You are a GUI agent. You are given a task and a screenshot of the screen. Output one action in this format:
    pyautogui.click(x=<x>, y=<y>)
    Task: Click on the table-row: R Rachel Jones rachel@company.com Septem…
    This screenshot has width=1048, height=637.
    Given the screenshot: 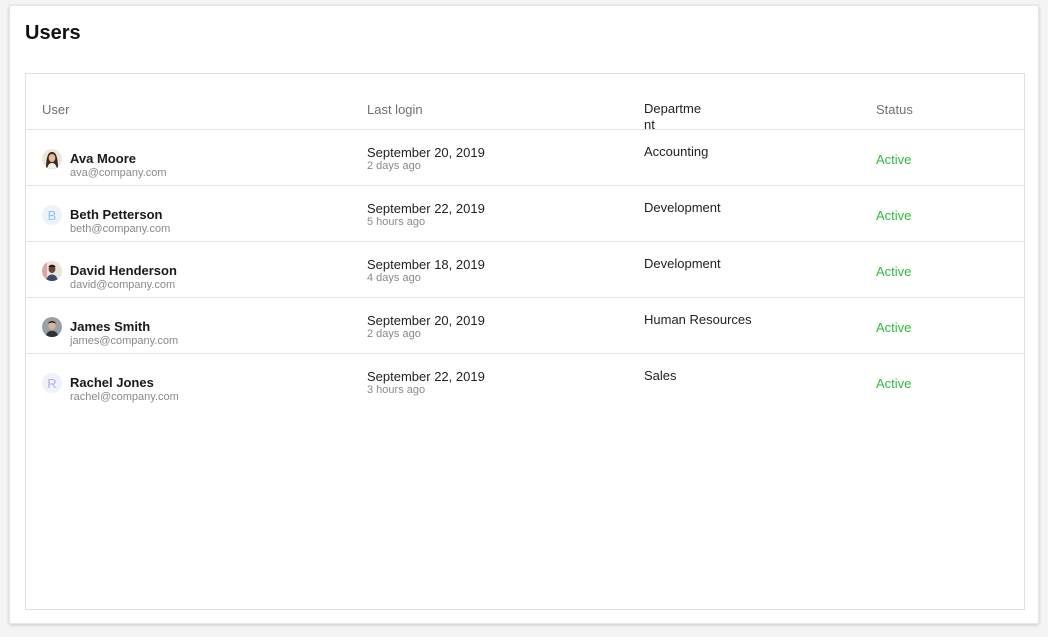 What is the action you would take?
    pyautogui.click(x=525, y=382)
    